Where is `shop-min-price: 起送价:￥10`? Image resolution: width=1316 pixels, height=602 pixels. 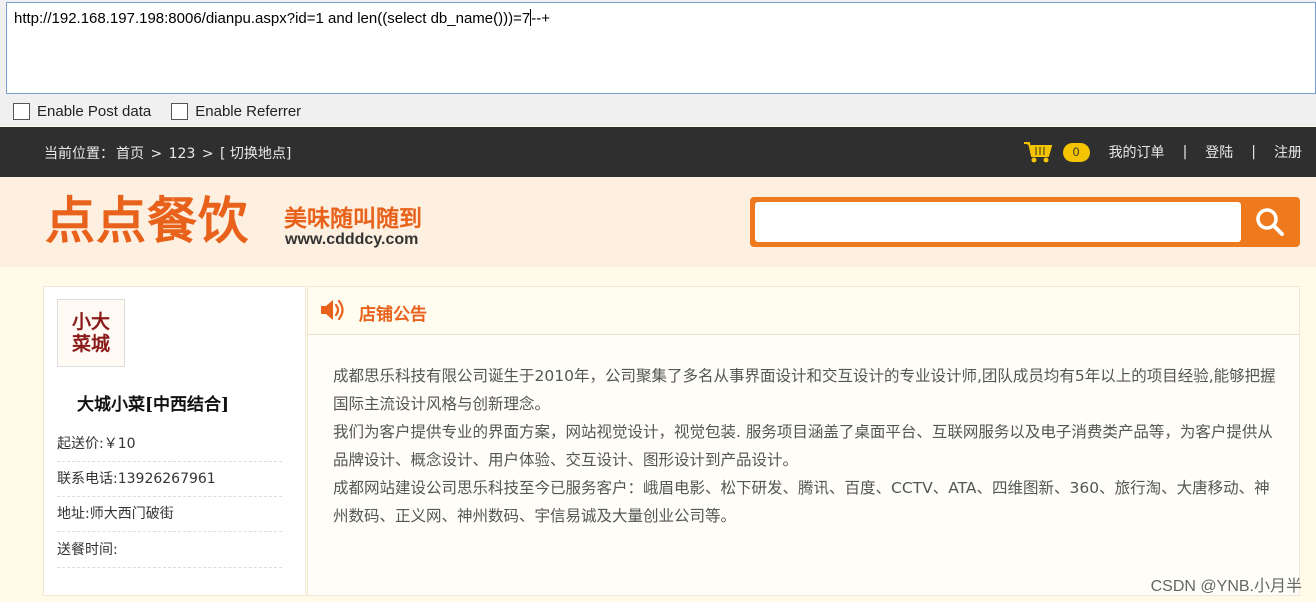 shop-min-price: 起送价:￥10 is located at coordinates (169, 447).